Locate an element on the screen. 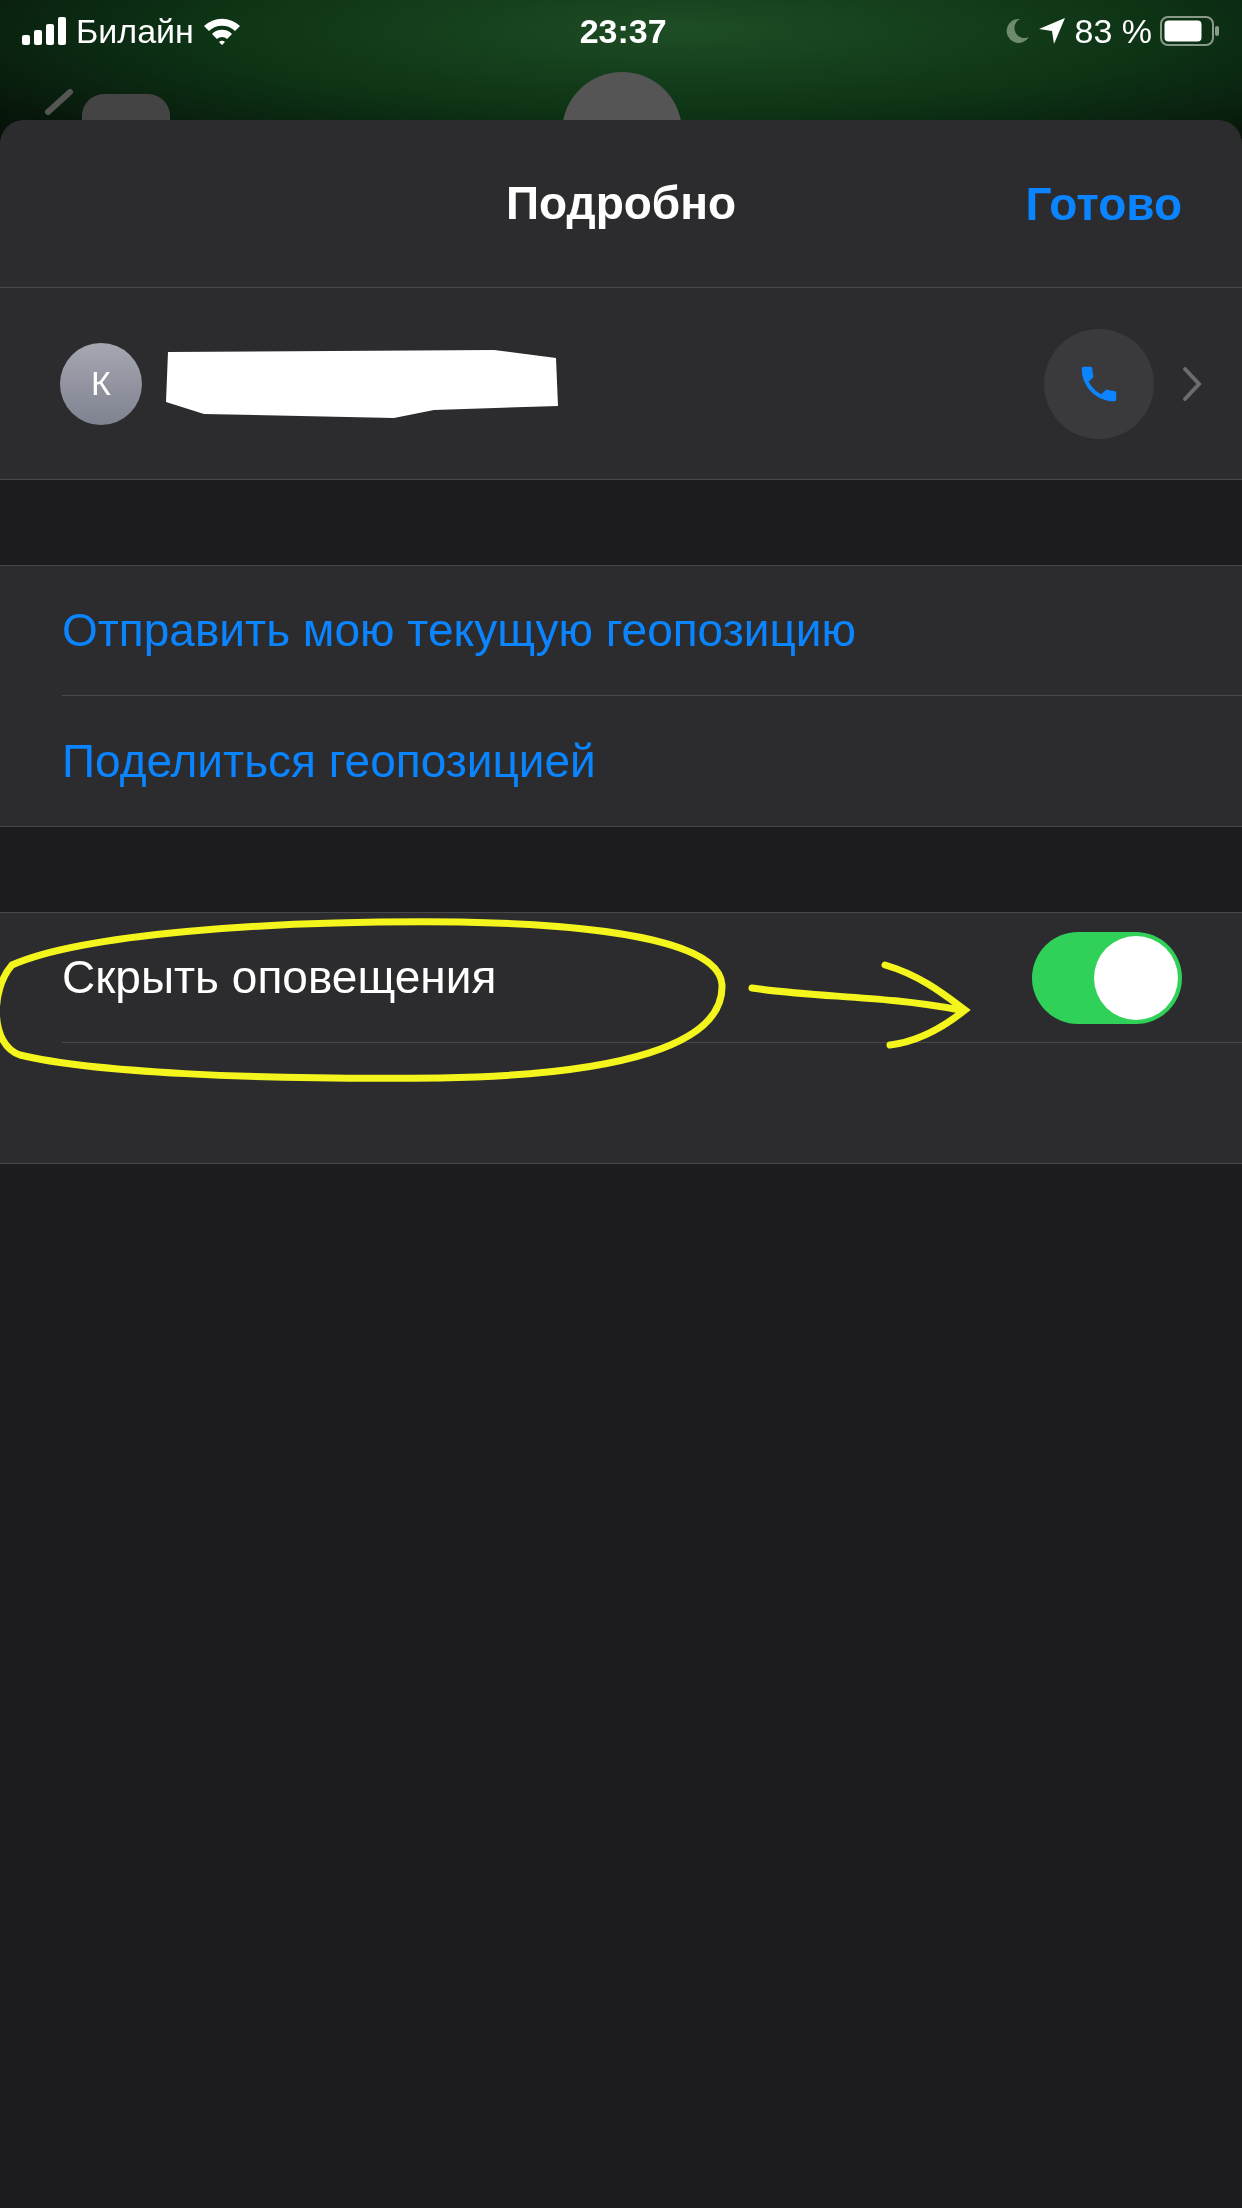  action-link: Отправить мою текущую геопозицию is located at coordinates (652, 631).